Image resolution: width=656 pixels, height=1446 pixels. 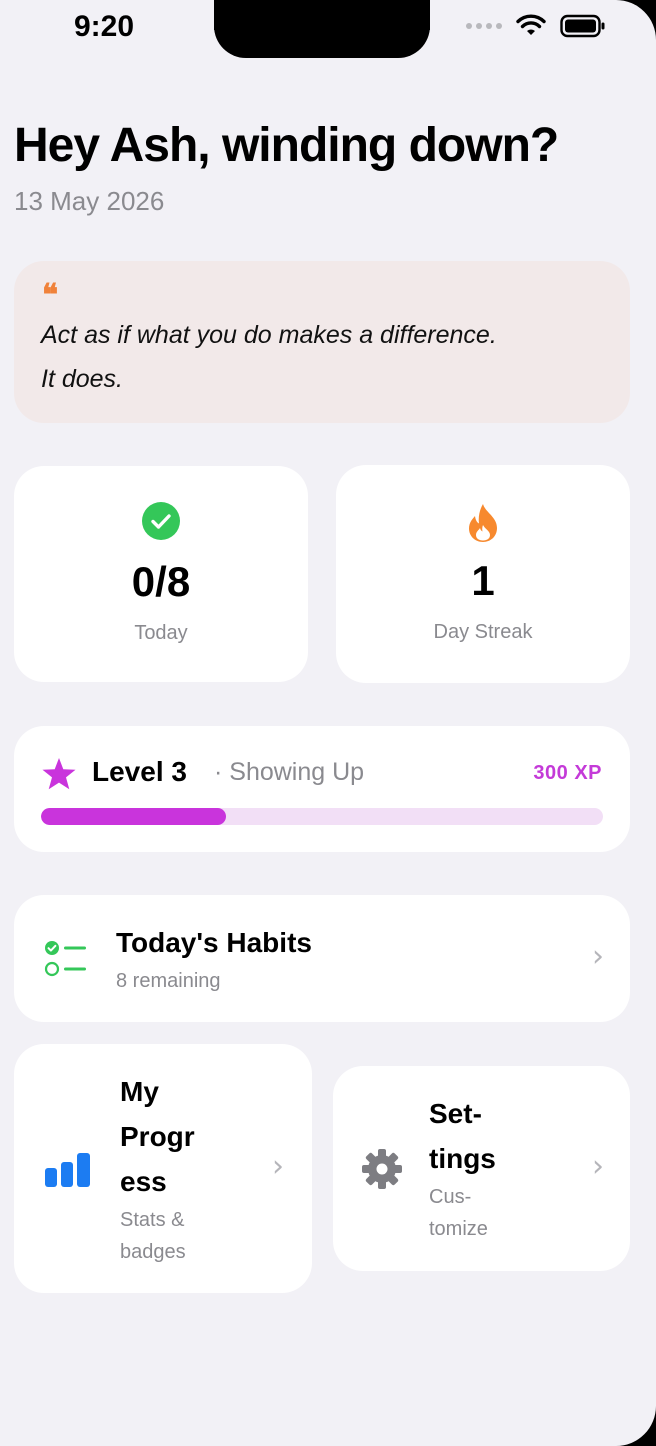 What do you see at coordinates (484, 26) in the screenshot?
I see `signal-dots-icon` at bounding box center [484, 26].